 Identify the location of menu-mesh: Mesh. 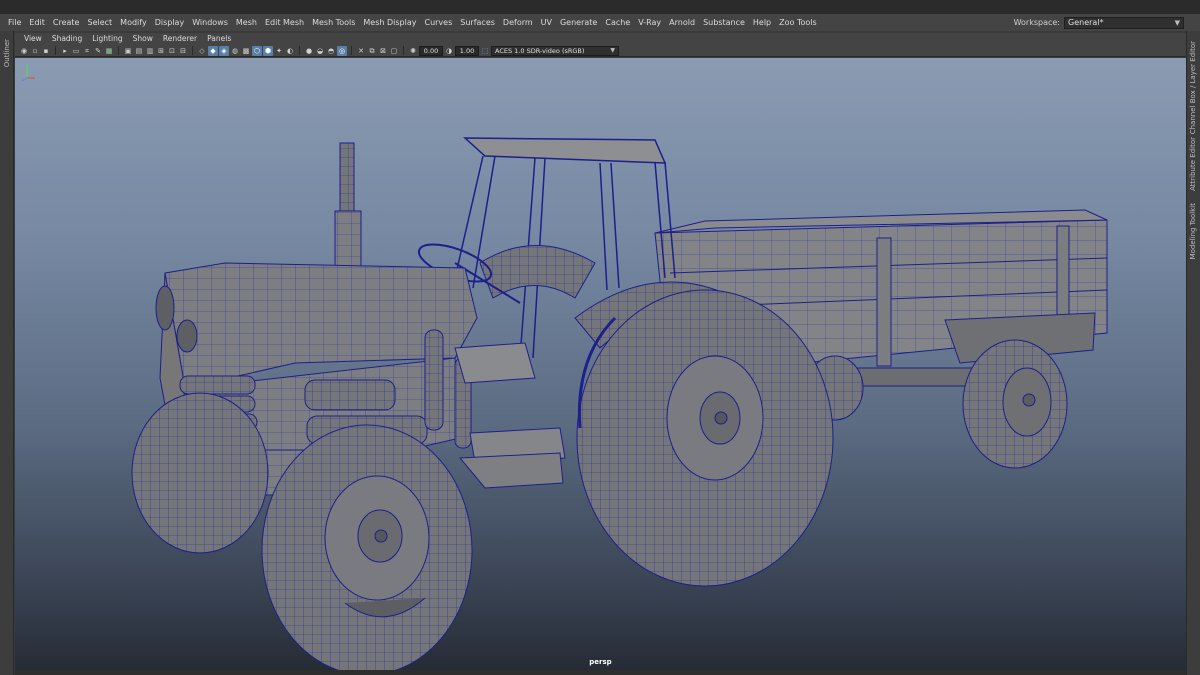
(246, 22).